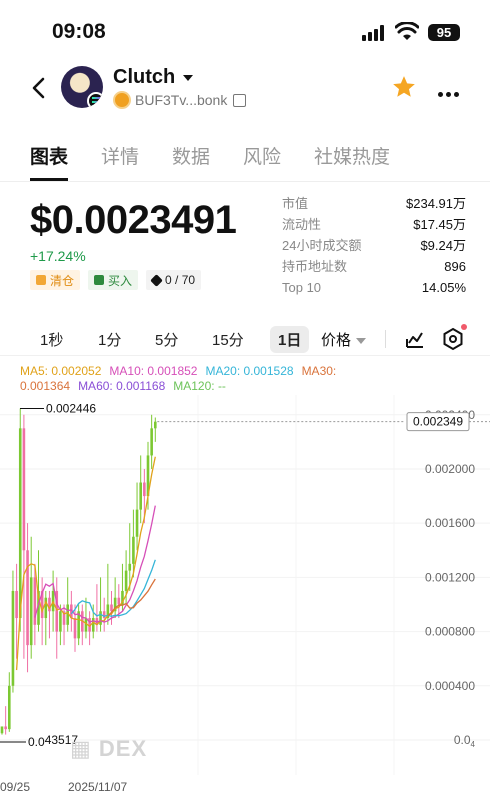 This screenshot has width=490, height=800. I want to click on price-type-selector: 价格, so click(344, 339).